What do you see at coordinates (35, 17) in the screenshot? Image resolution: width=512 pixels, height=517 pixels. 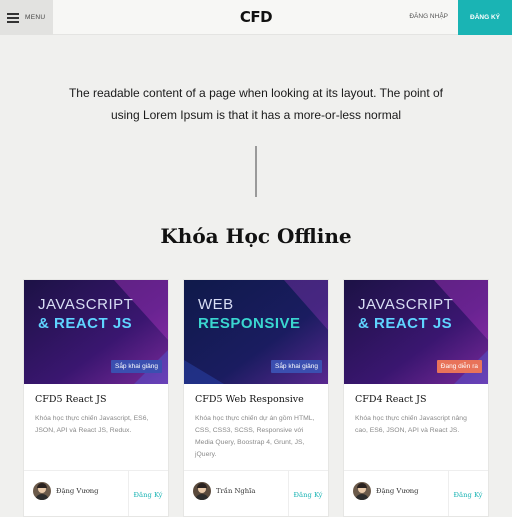 I see `menu-label: MENU` at bounding box center [35, 17].